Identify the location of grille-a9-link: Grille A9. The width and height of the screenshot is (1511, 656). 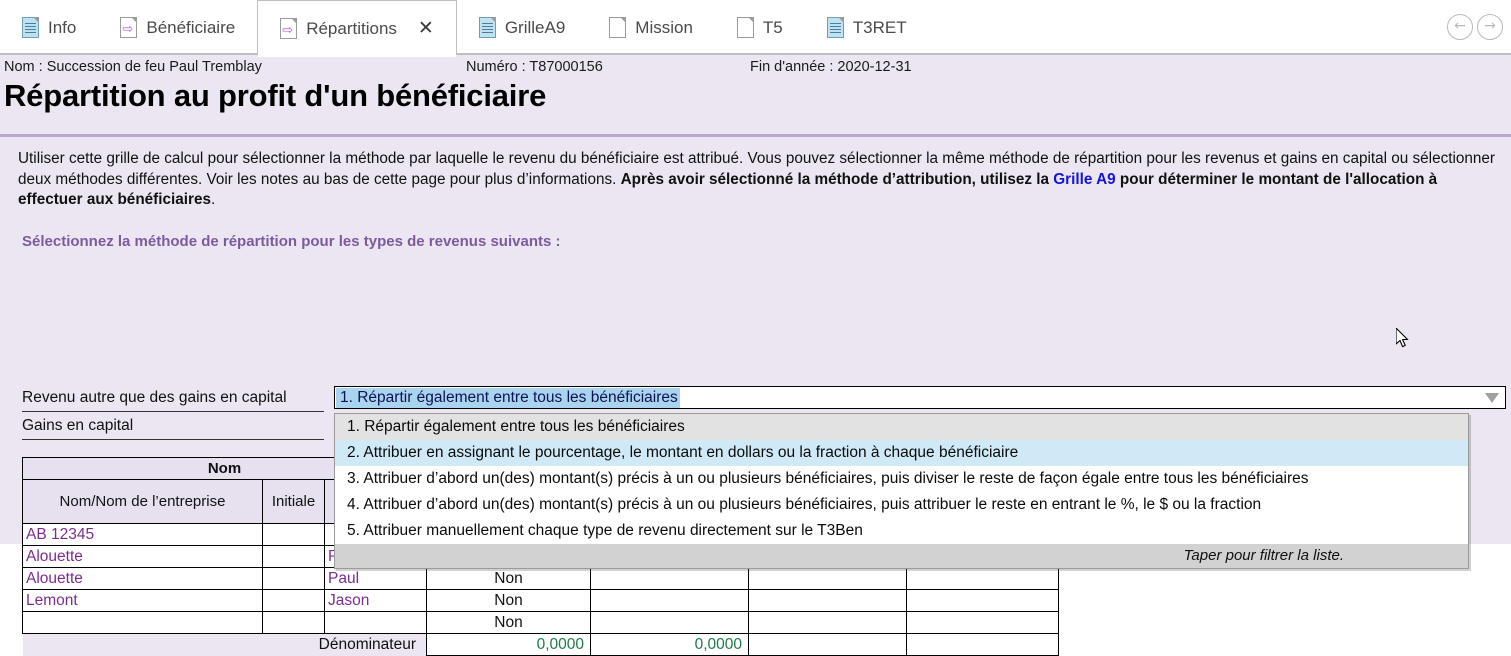
(1084, 179).